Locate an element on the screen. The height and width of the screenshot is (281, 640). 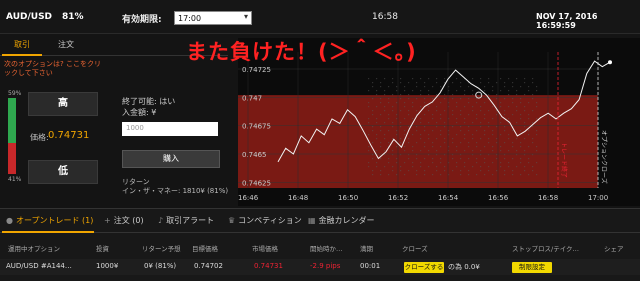
row-close-text: の為 0.0¥ is located at coordinates (464, 267).